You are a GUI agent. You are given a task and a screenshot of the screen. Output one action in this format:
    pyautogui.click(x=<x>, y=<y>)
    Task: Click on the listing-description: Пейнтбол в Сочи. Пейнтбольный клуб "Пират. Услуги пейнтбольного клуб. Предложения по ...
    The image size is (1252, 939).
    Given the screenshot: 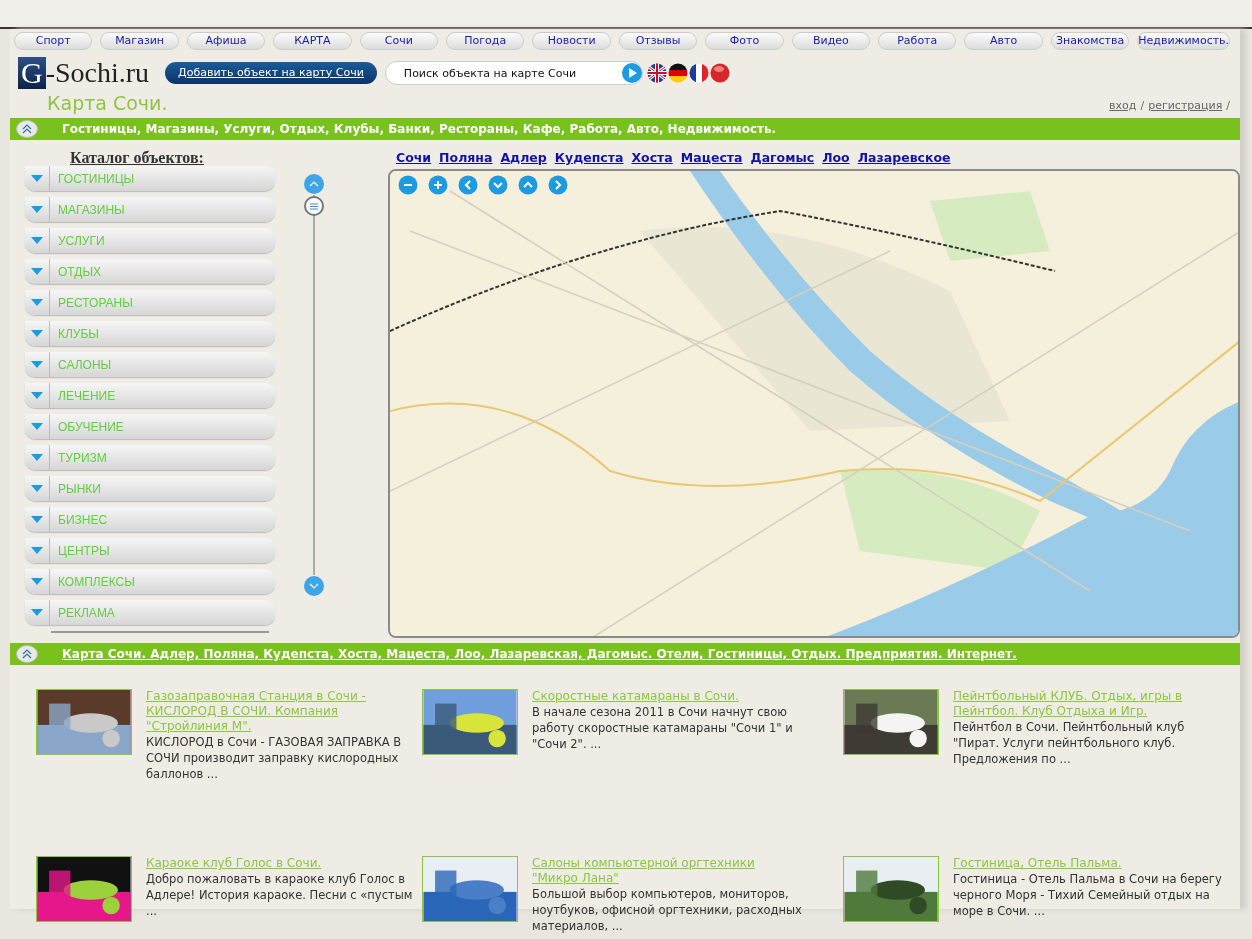 What is the action you would take?
    pyautogui.click(x=1069, y=743)
    